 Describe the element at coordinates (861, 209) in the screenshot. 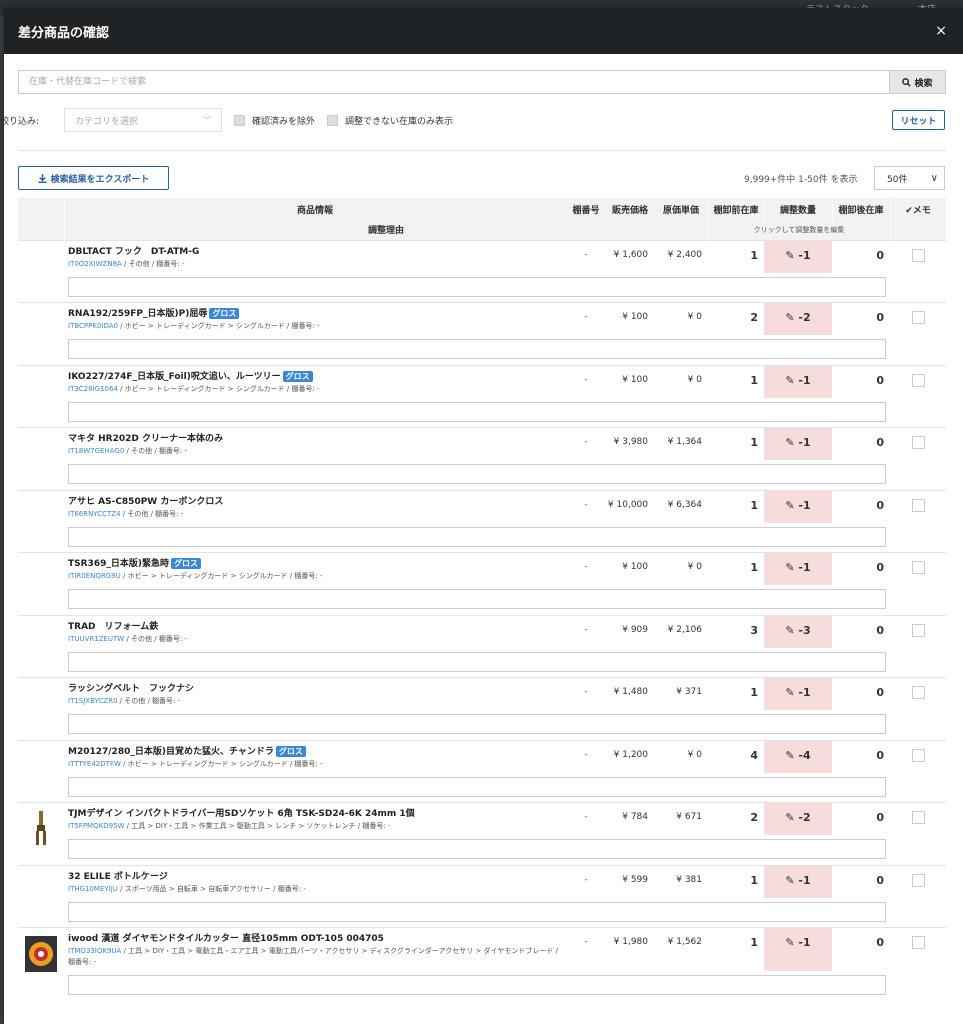

I see `header-after: 棚卸後在庫` at that location.